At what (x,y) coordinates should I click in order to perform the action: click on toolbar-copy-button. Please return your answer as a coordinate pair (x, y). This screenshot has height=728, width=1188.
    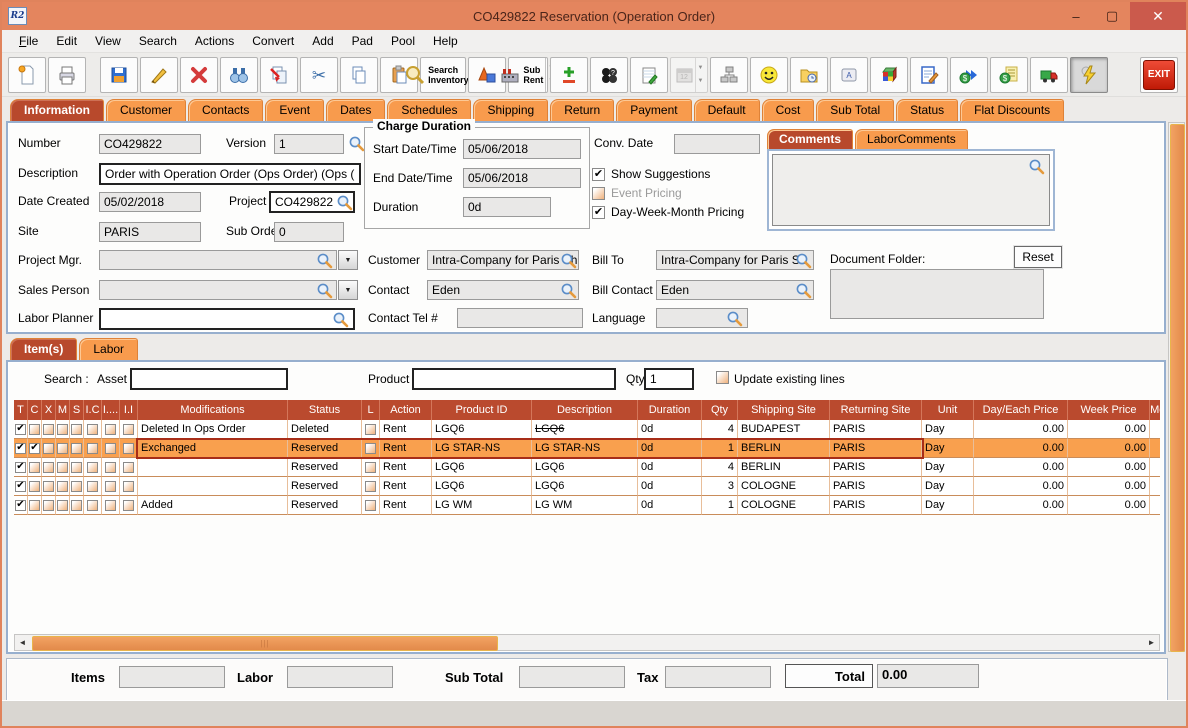
    Looking at the image, I should click on (359, 74).